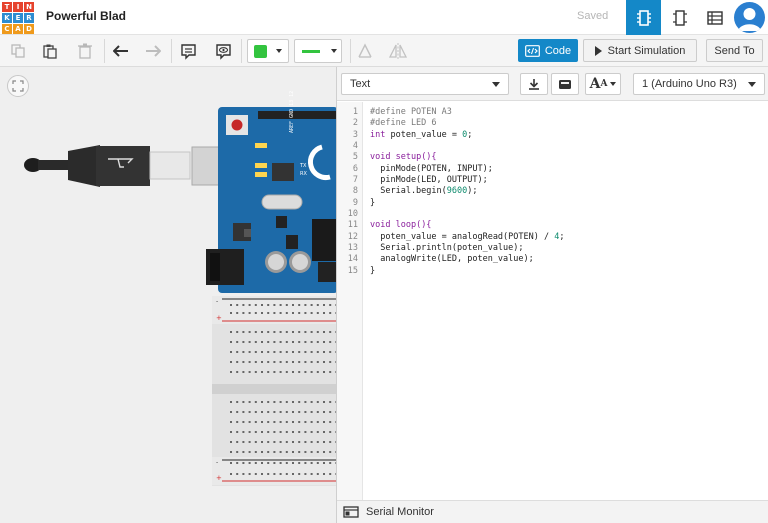 Image resolution: width=768 pixels, height=523 pixels. What do you see at coordinates (311, 51) in the screenshot?
I see `wire-color-swatch` at bounding box center [311, 51].